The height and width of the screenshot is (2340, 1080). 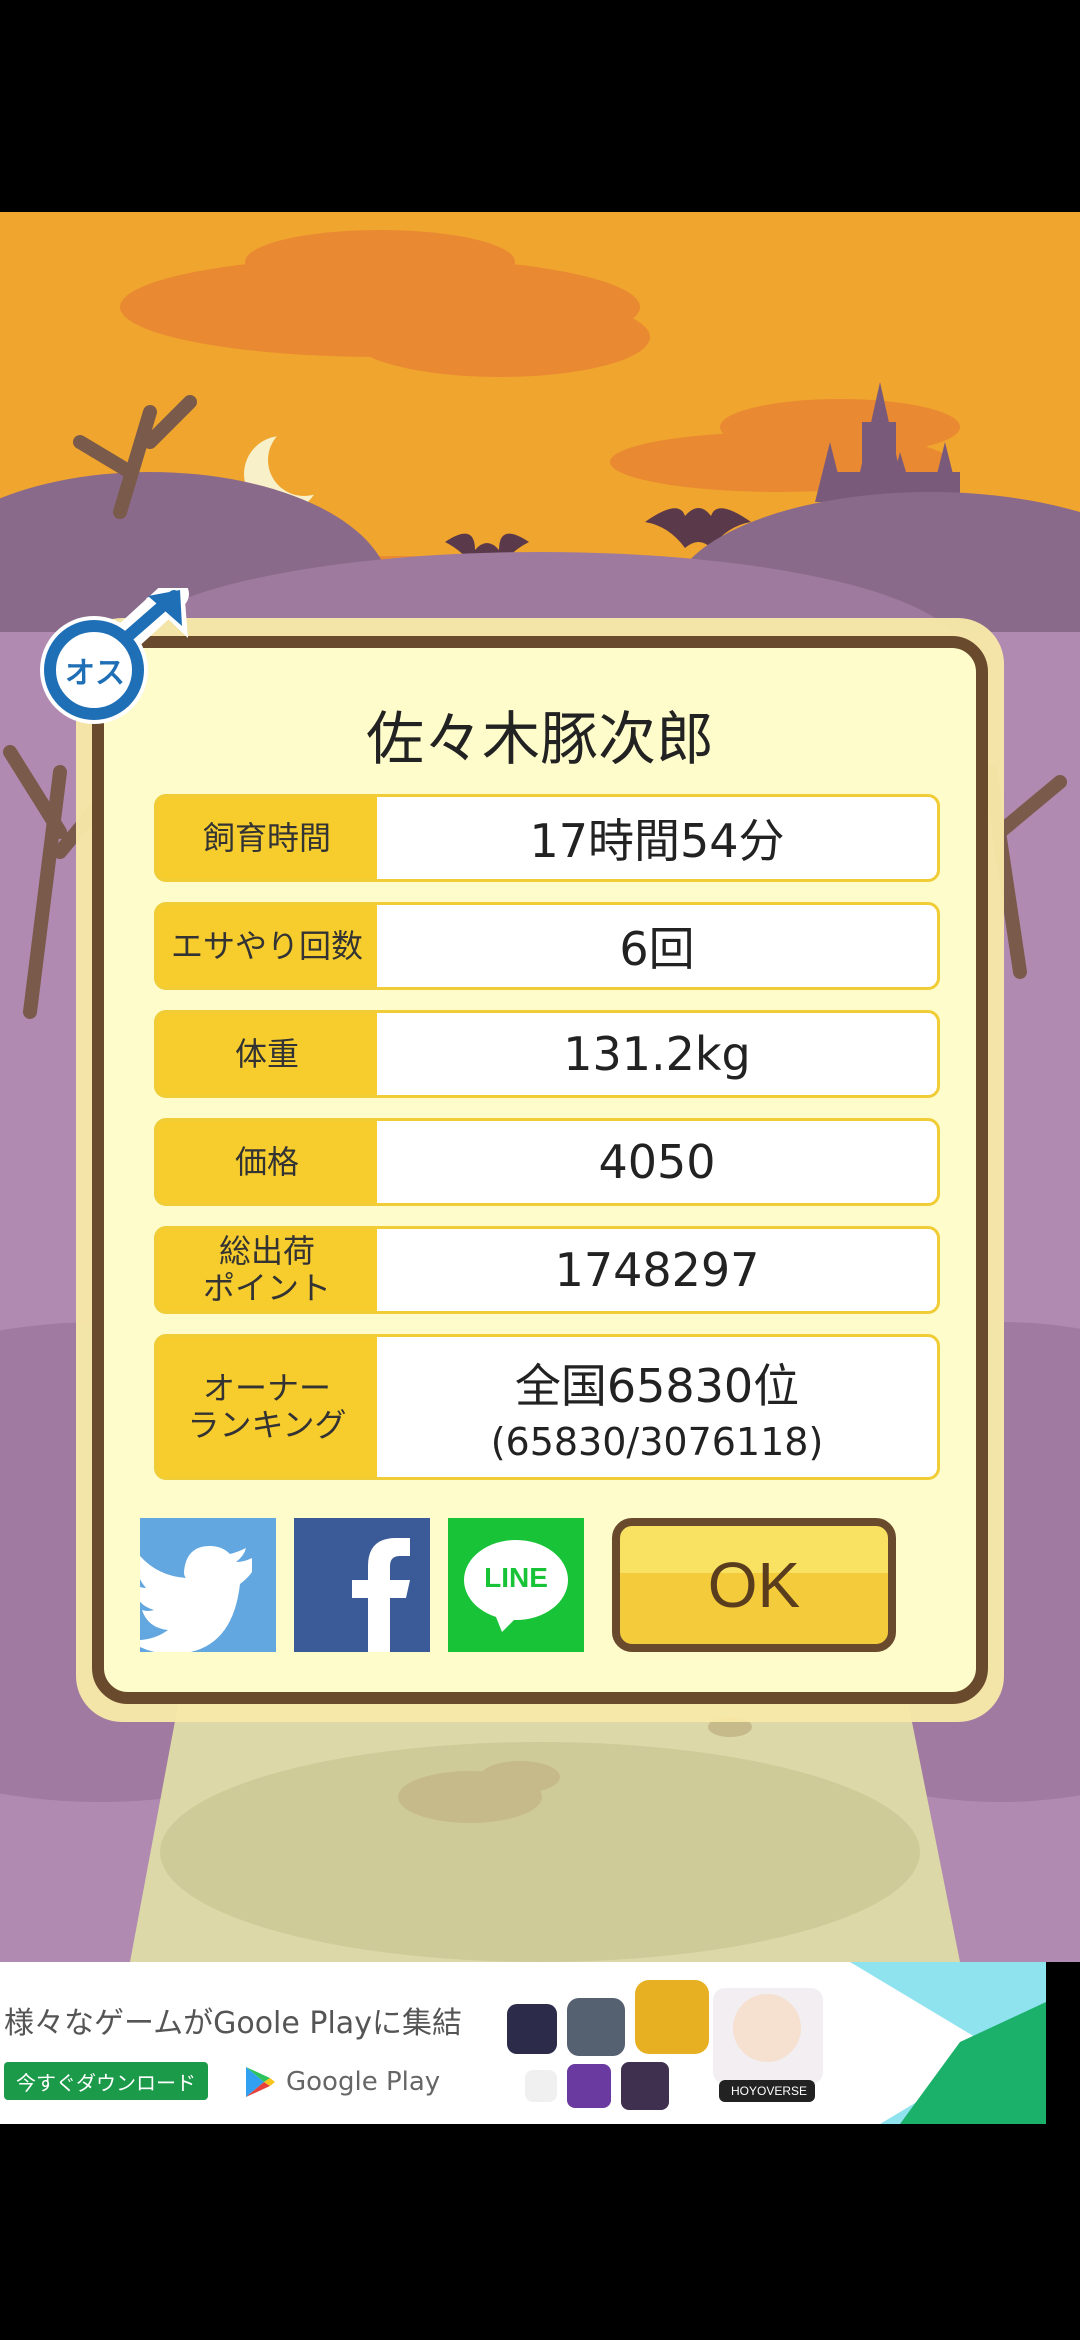 I want to click on stat-value: 全国65830位 (65830/3076118), so click(x=657, y=1407).